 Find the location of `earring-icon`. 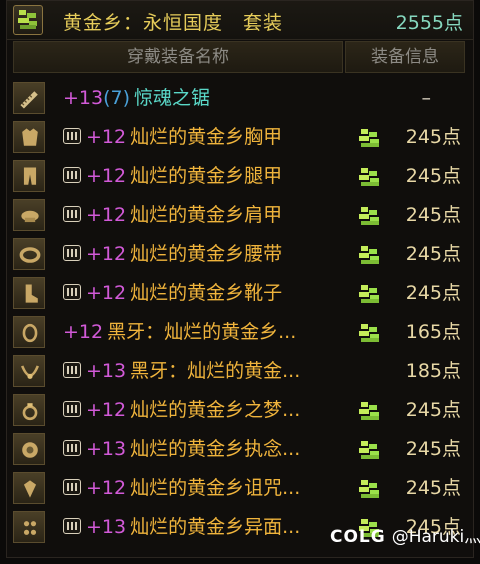

earring-icon is located at coordinates (29, 527).